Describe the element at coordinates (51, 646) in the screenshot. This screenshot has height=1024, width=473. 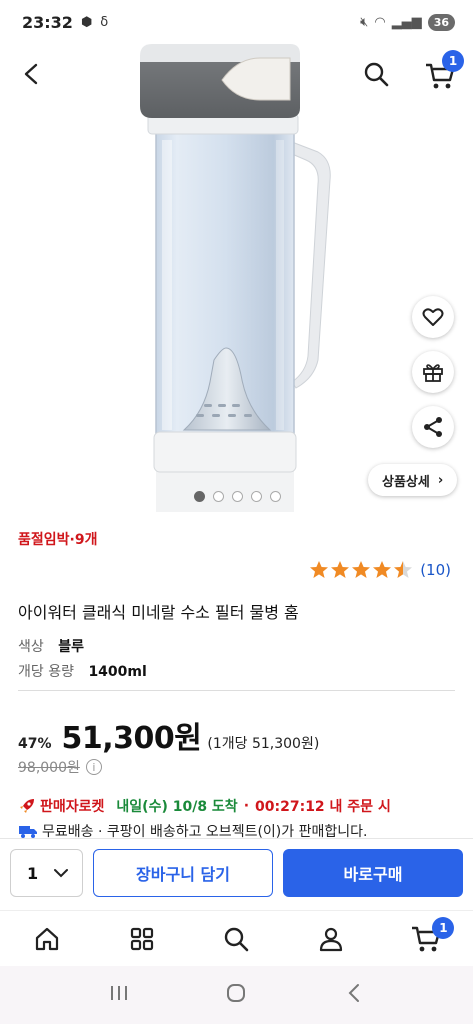
I see `option-color: 색상 블루` at that location.